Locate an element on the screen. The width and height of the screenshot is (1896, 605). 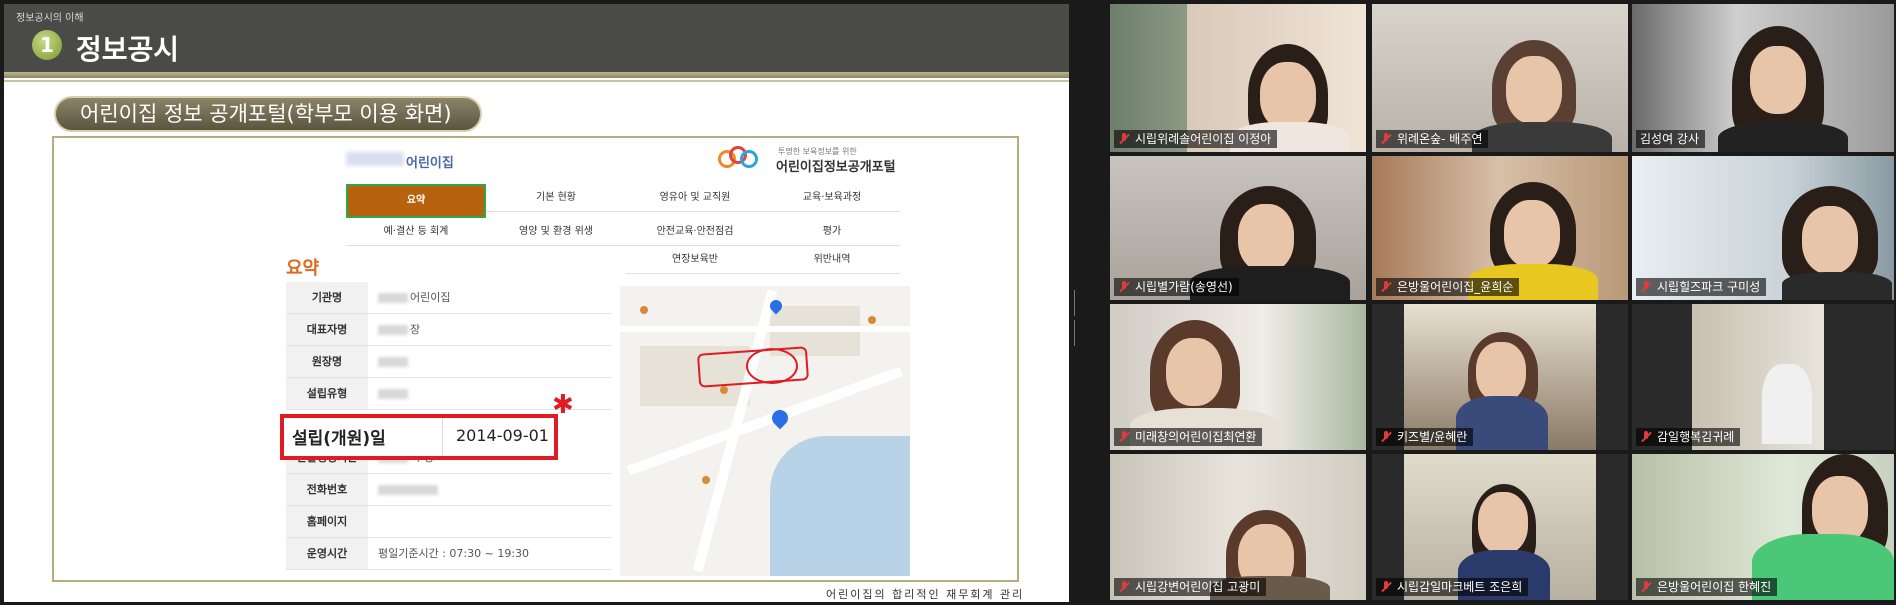
info-value: 평일기준시간 : 07:30 ~ 19:30 is located at coordinates (454, 553).